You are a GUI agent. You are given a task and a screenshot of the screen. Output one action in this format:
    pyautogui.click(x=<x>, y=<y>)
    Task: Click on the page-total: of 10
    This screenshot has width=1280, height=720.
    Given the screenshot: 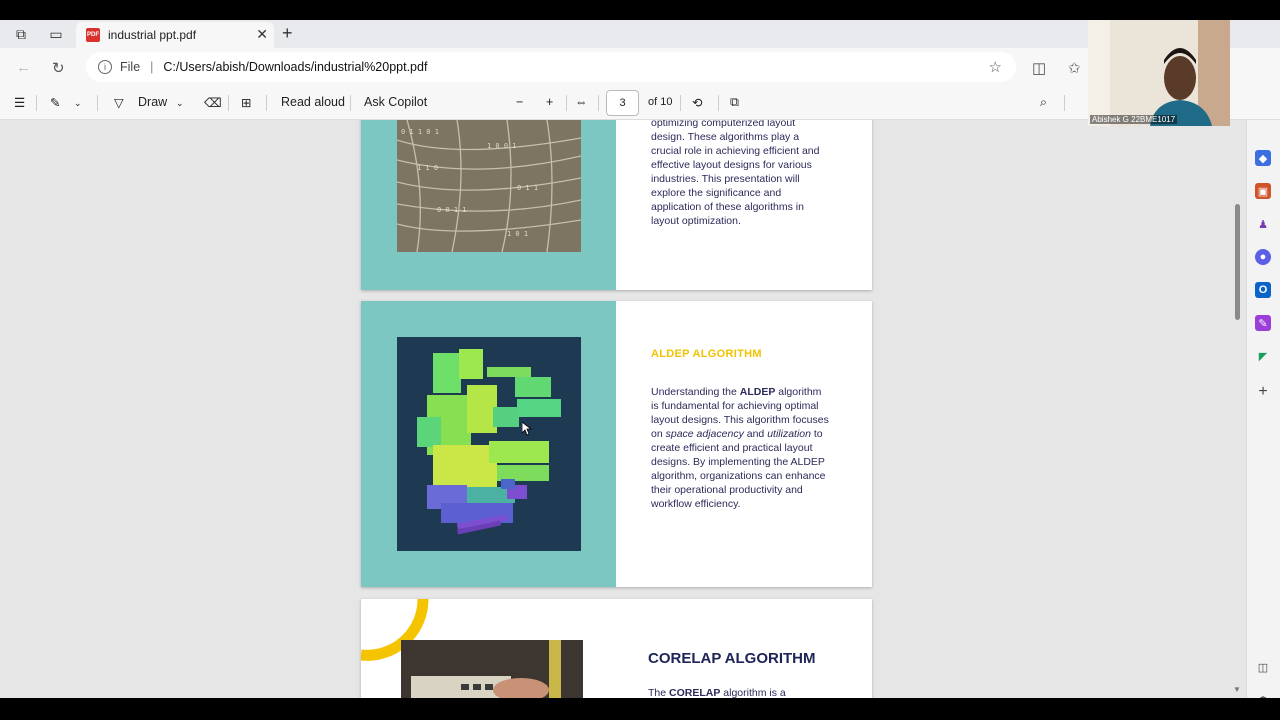 What is the action you would take?
    pyautogui.click(x=660, y=102)
    